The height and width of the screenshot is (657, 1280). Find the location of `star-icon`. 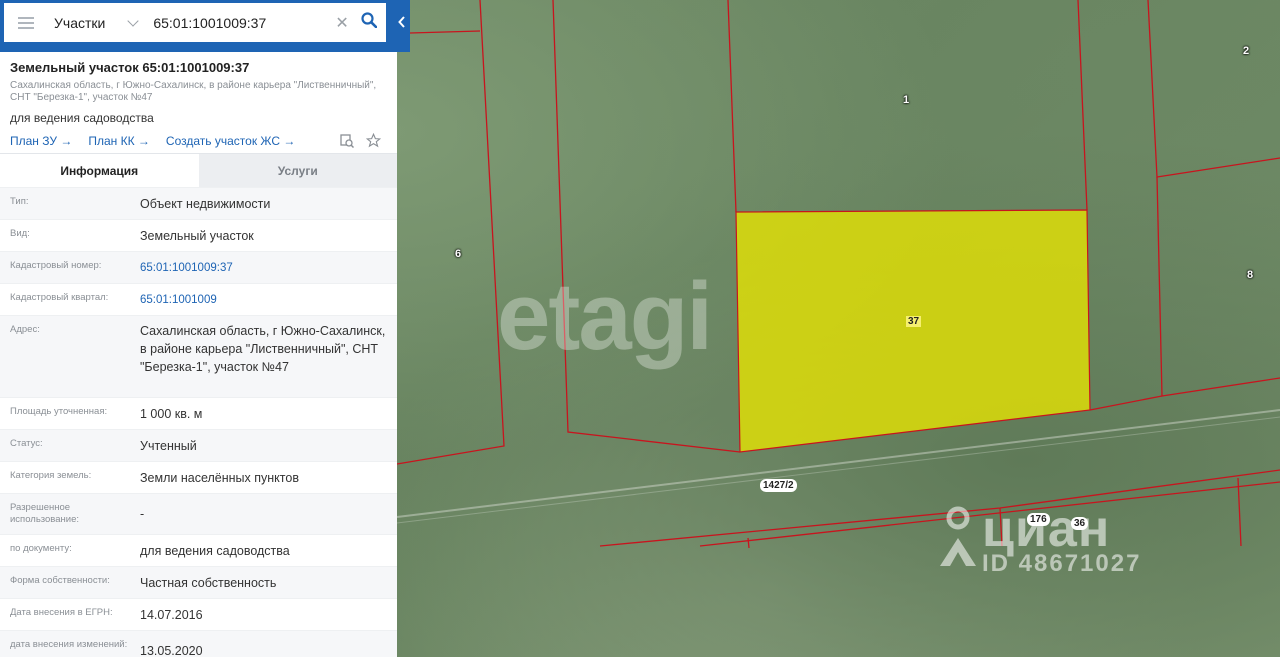

star-icon is located at coordinates (373, 140).